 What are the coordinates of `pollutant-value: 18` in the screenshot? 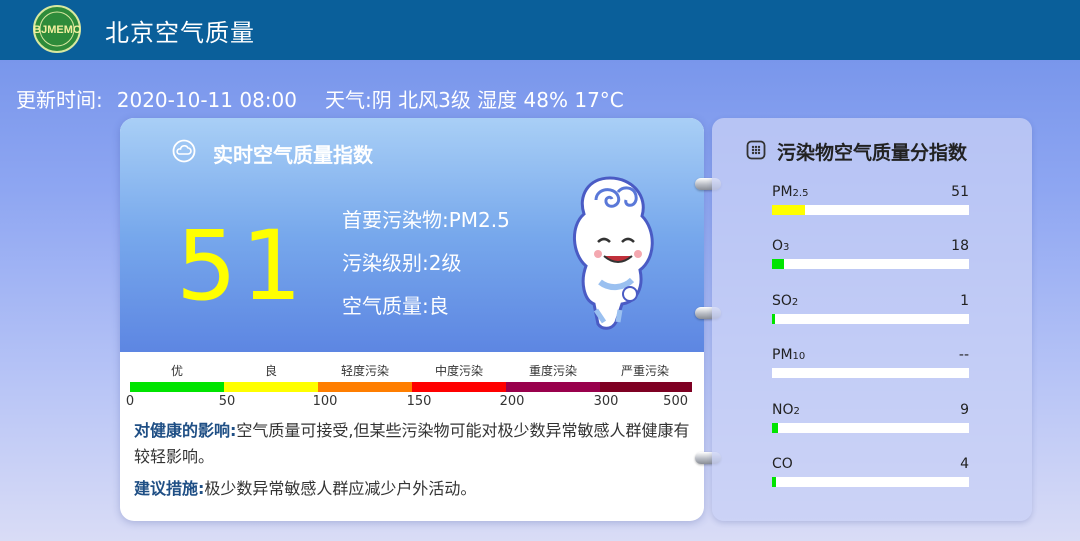 It's located at (960, 246).